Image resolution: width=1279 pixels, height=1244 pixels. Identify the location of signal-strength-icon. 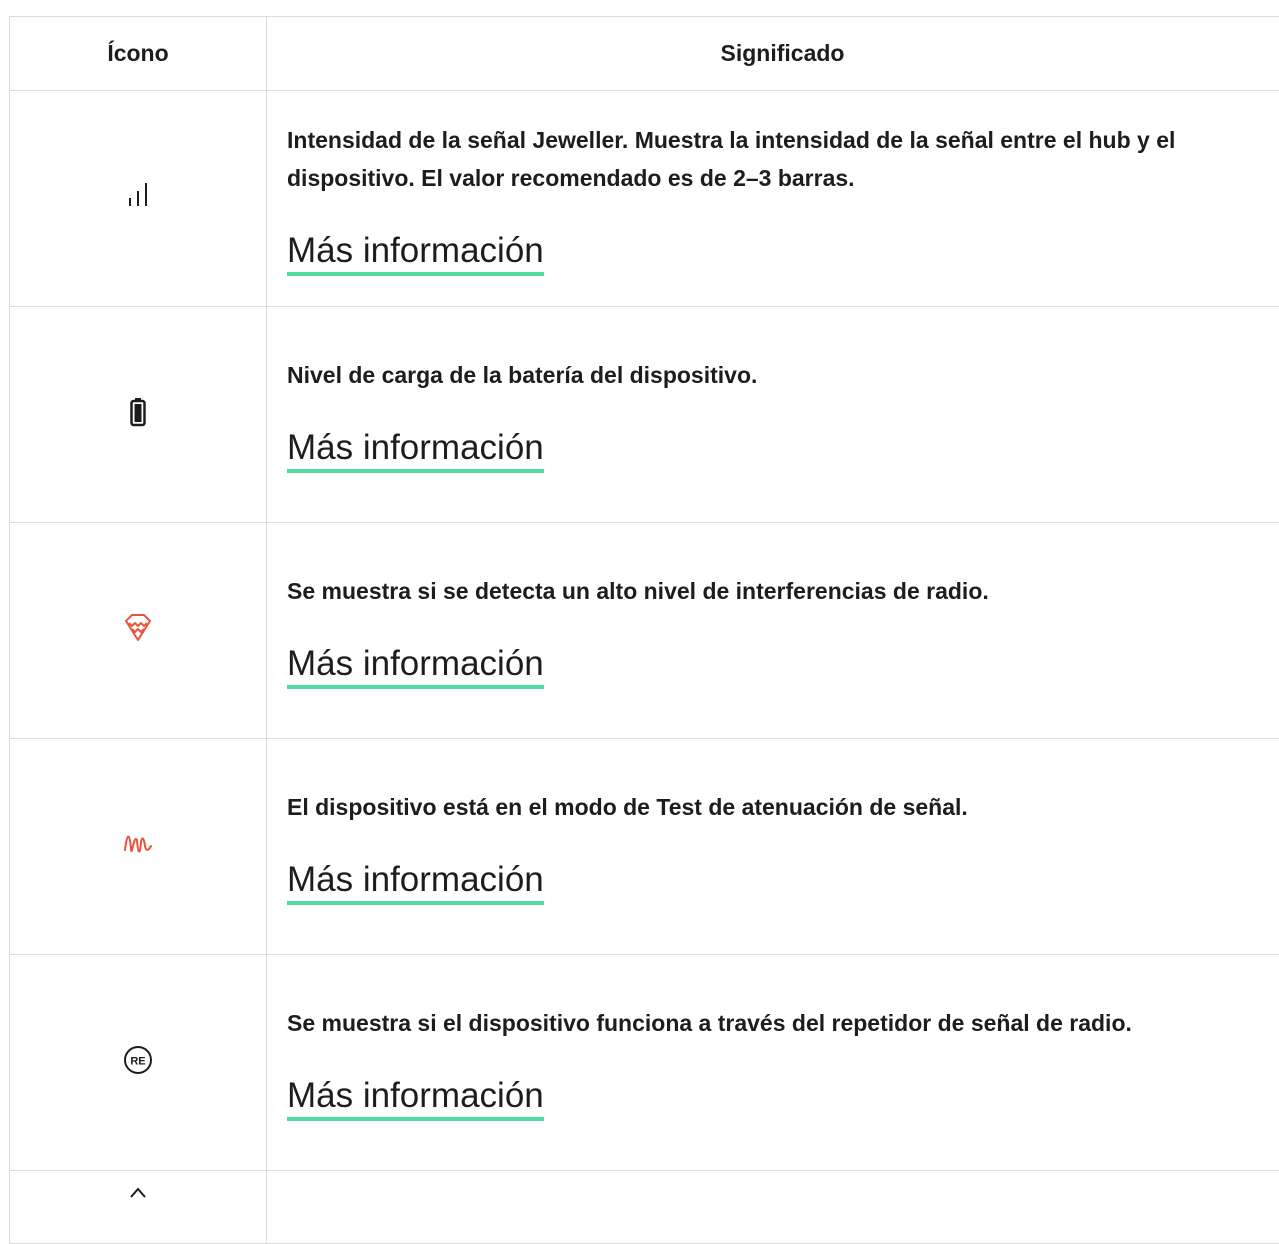
(138, 196).